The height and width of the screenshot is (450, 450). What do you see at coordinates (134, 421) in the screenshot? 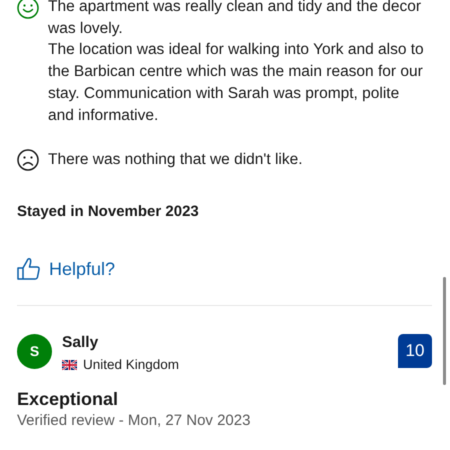
I see `review-meta: Verified review - Mon, 27 Nov 2023` at bounding box center [134, 421].